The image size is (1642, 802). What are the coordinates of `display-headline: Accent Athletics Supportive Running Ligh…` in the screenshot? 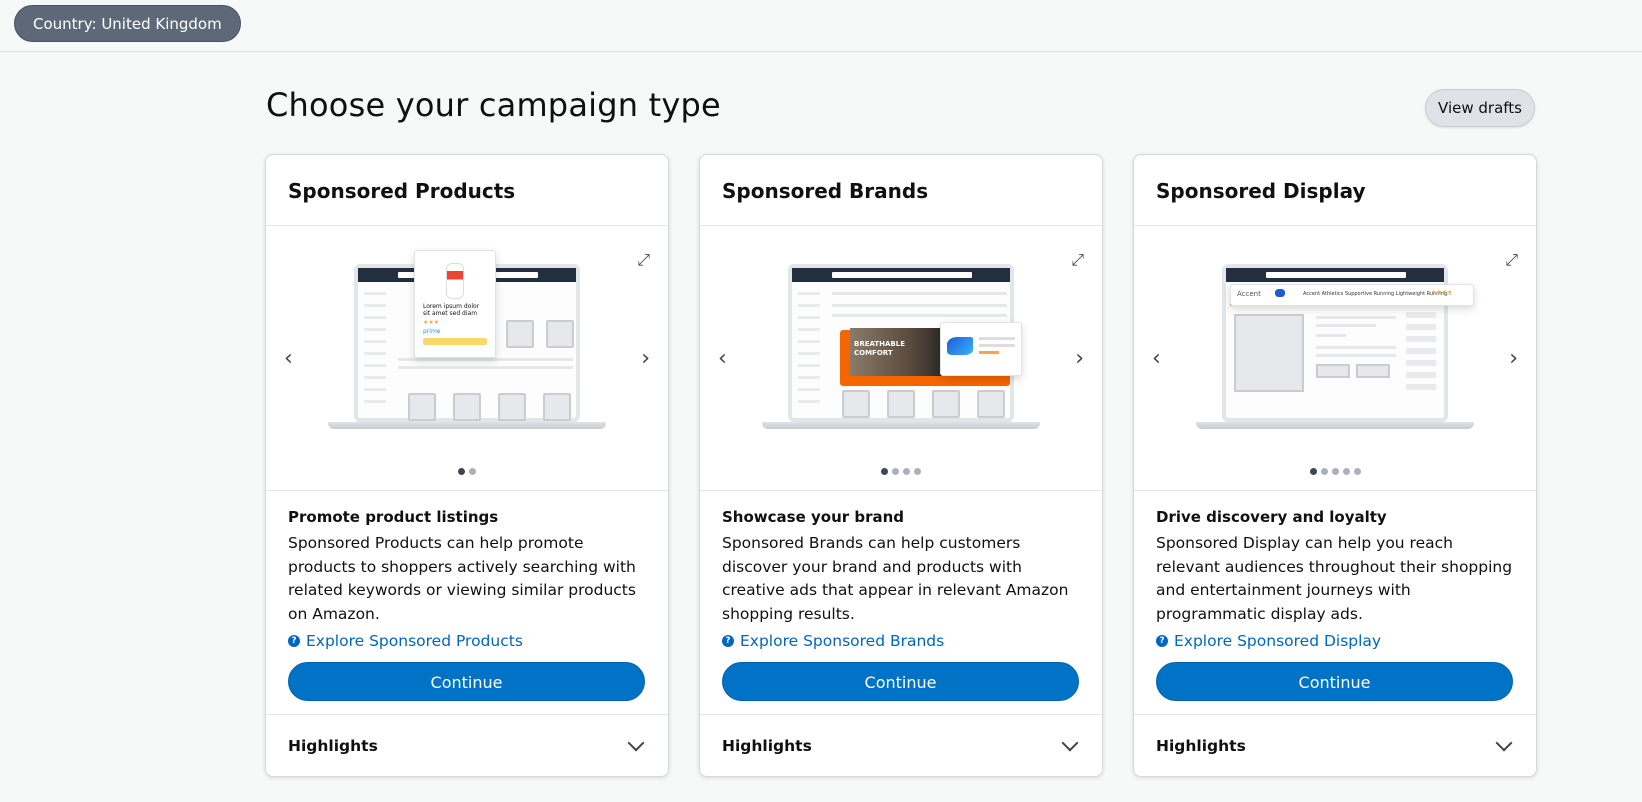 It's located at (1377, 294).